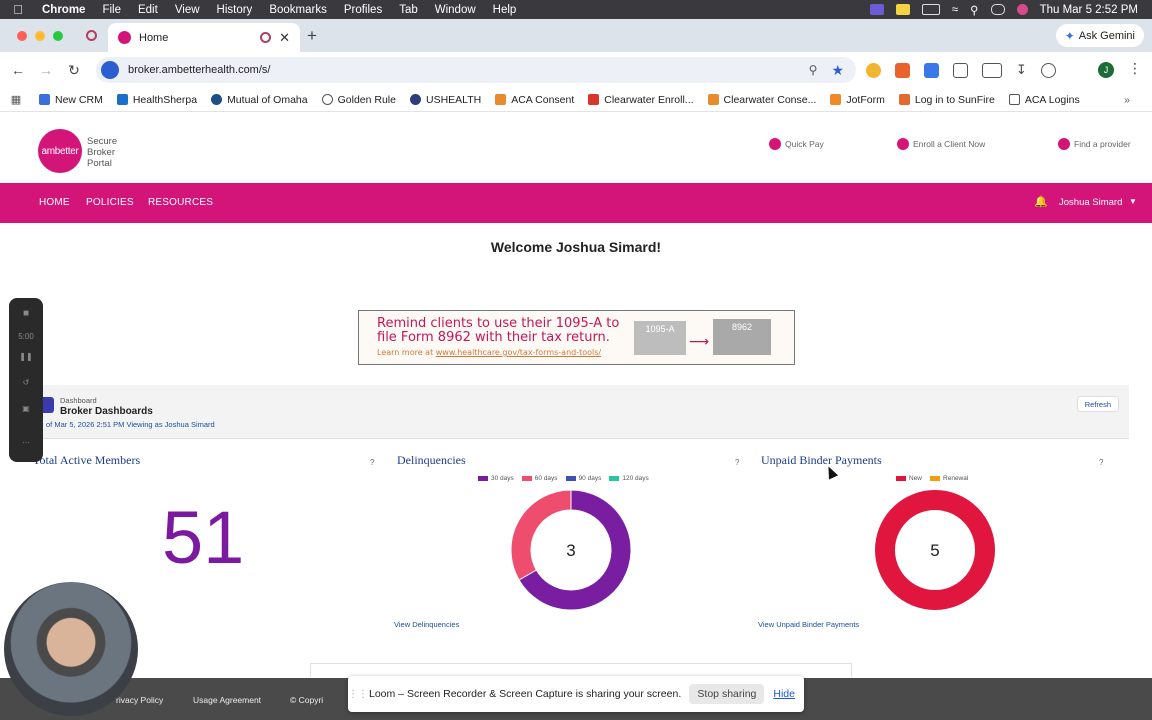  Describe the element at coordinates (837, 70) in the screenshot. I see `bookmark-star-icon: ★` at that location.